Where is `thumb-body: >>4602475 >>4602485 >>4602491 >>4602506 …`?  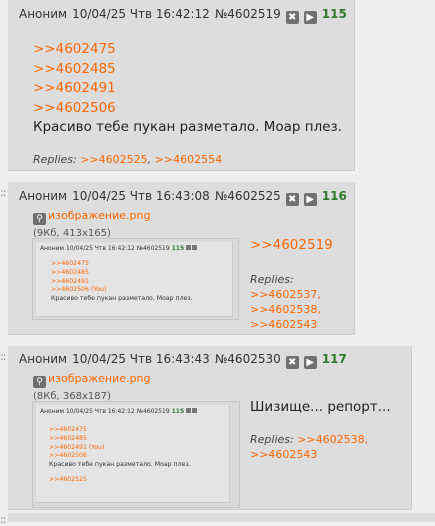 thumb-body: >>4602475 >>4602485 >>4602491 >>4602506 … is located at coordinates (122, 282).